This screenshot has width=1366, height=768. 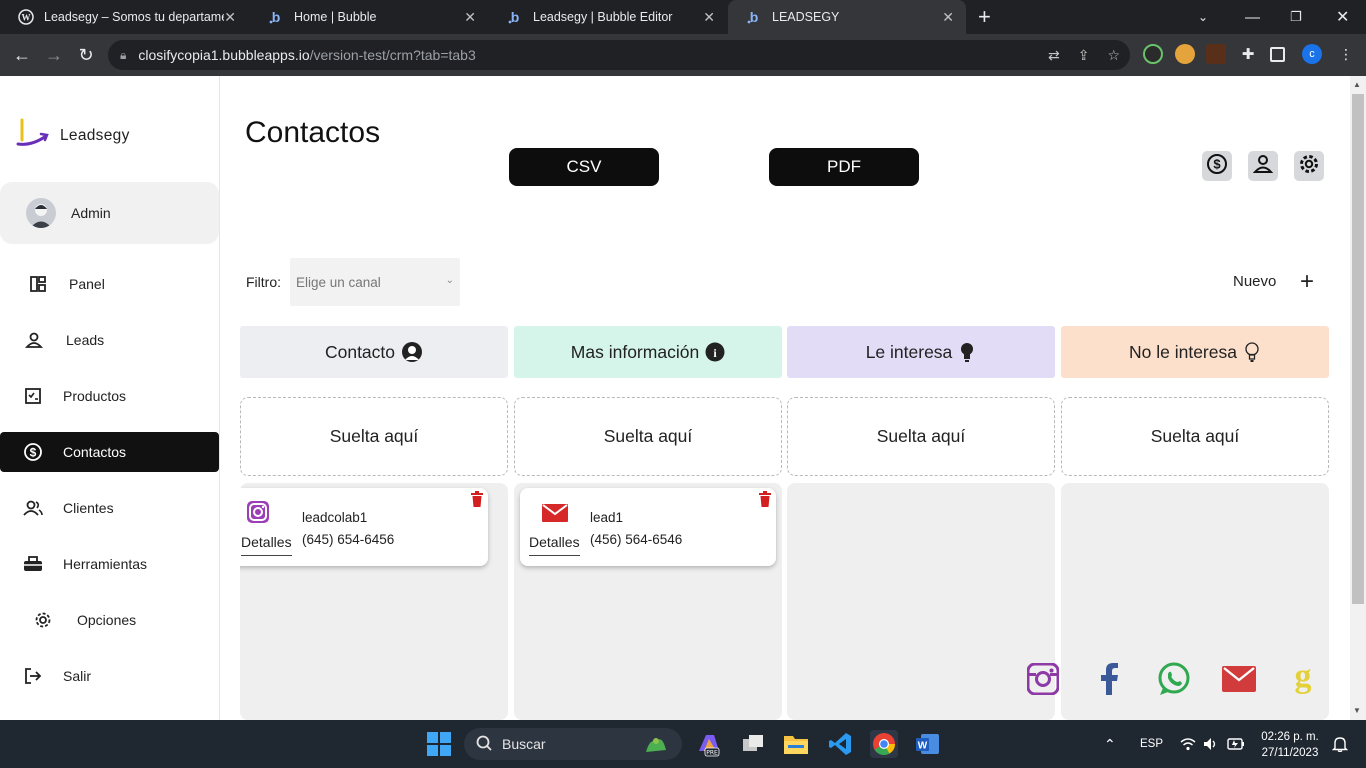 I want to click on volume-icon, so click(x=1211, y=744).